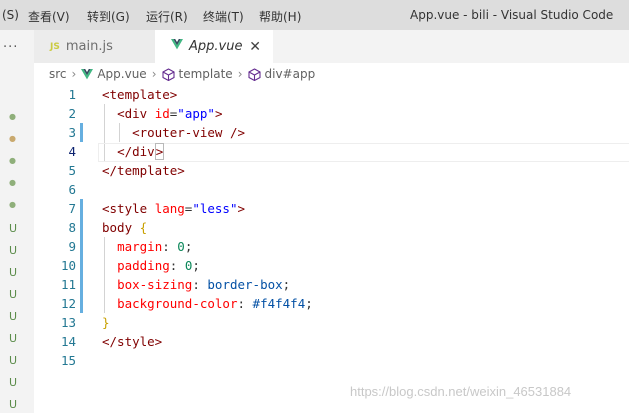 The width and height of the screenshot is (629, 413). I want to click on tab-main-js: JS main.js, so click(94, 46).